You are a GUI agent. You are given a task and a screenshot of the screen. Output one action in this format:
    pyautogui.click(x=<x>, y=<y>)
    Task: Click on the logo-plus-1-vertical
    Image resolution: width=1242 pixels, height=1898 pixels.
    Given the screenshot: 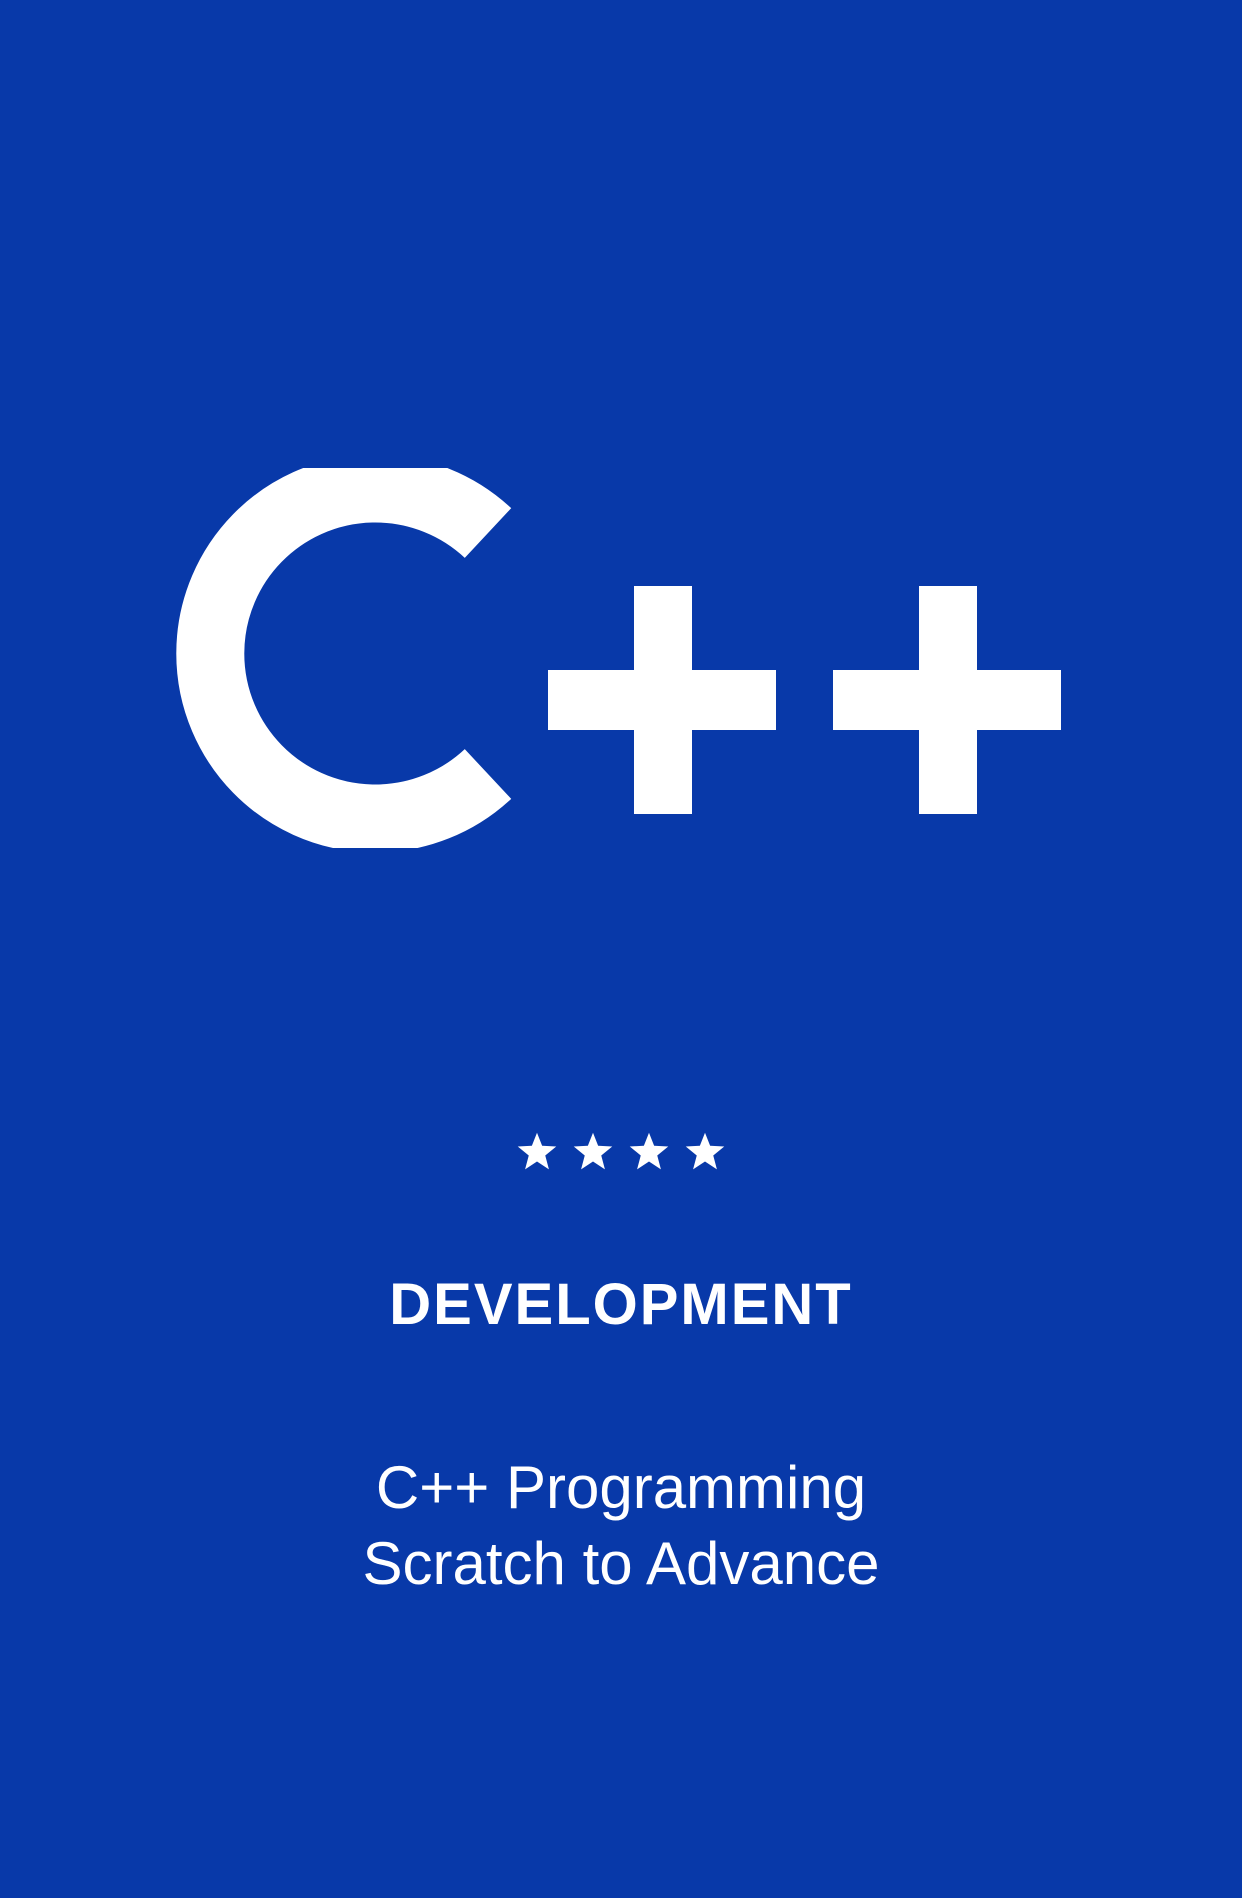 What is the action you would take?
    pyautogui.click(x=663, y=700)
    